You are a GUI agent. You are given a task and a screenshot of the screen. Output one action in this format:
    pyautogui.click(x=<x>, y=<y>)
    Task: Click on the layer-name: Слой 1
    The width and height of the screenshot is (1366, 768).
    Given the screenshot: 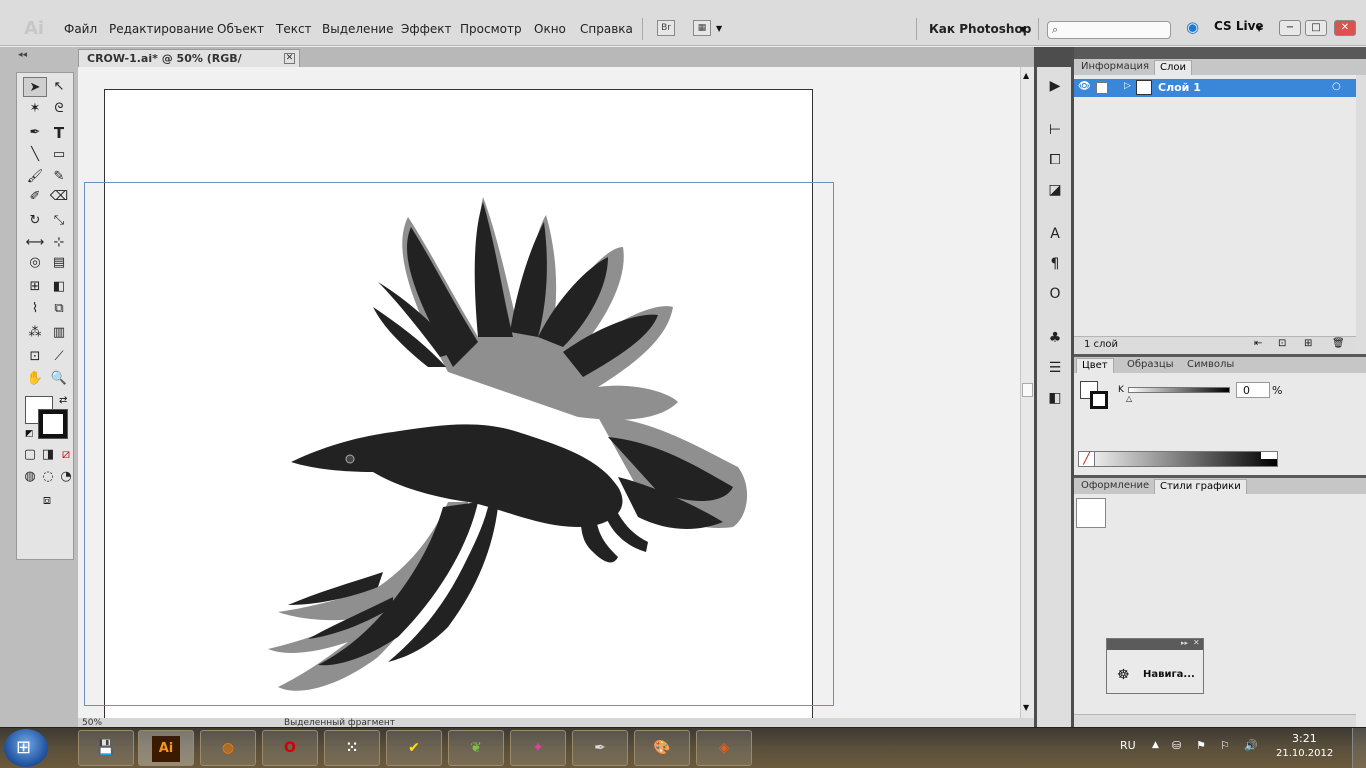 What is the action you would take?
    pyautogui.click(x=1179, y=87)
    